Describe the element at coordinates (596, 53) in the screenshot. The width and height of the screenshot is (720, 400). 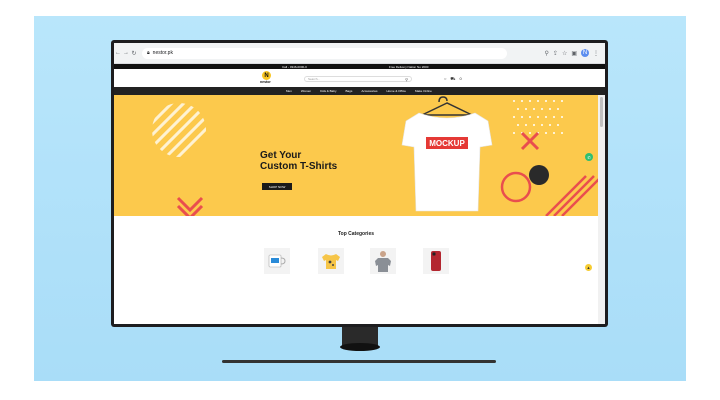
I see `menu-icon: ⋮` at that location.